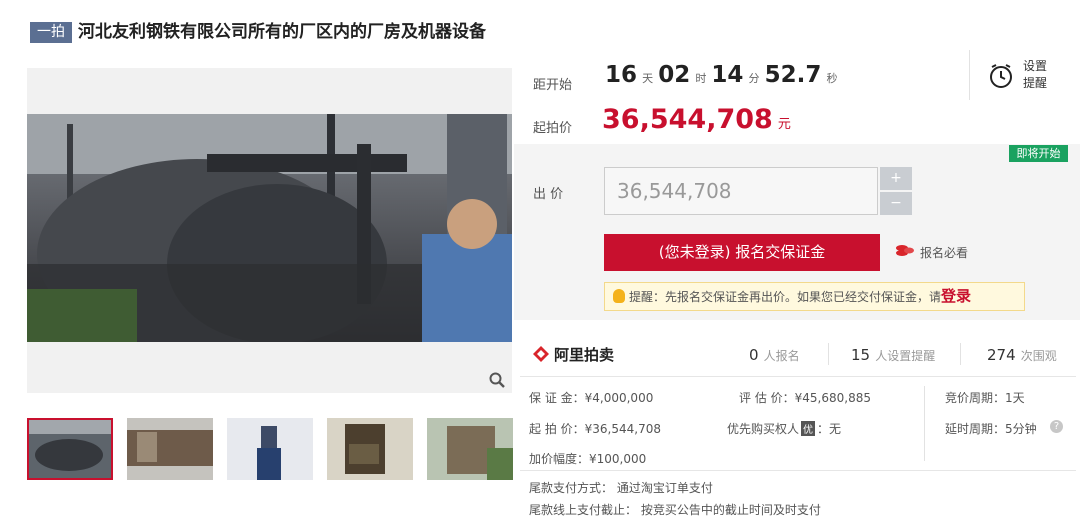 Image resolution: width=1080 pixels, height=527 pixels. Describe the element at coordinates (621, 75) in the screenshot. I see `countdown-days: 16` at that location.